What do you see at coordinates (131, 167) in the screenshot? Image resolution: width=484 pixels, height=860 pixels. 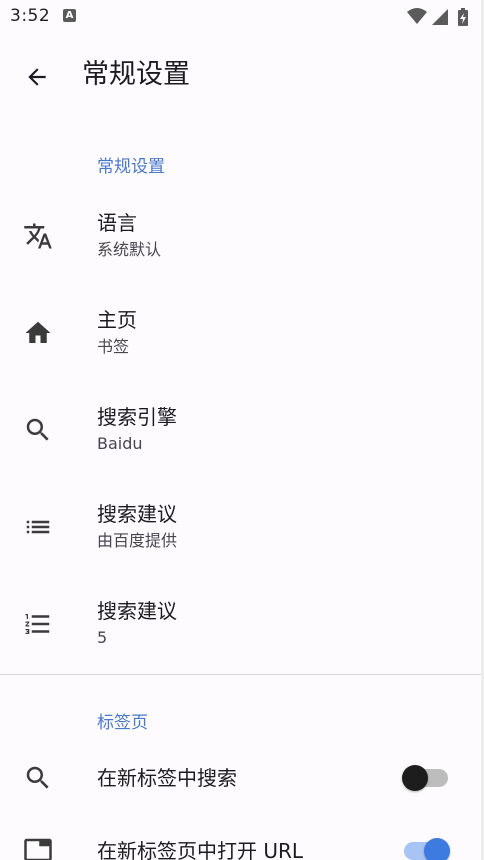 I see `section-header-general: 常规设置` at bounding box center [131, 167].